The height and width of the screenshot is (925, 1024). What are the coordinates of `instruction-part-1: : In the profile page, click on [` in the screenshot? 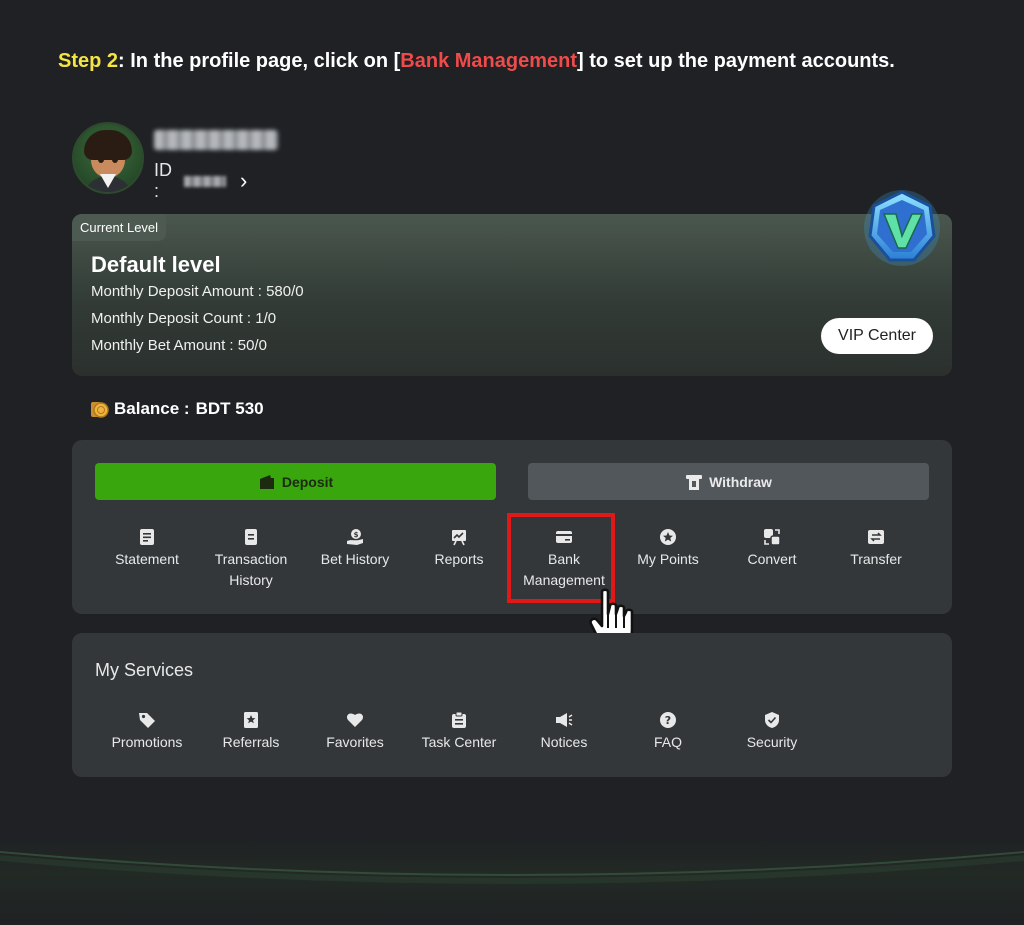 It's located at (259, 61).